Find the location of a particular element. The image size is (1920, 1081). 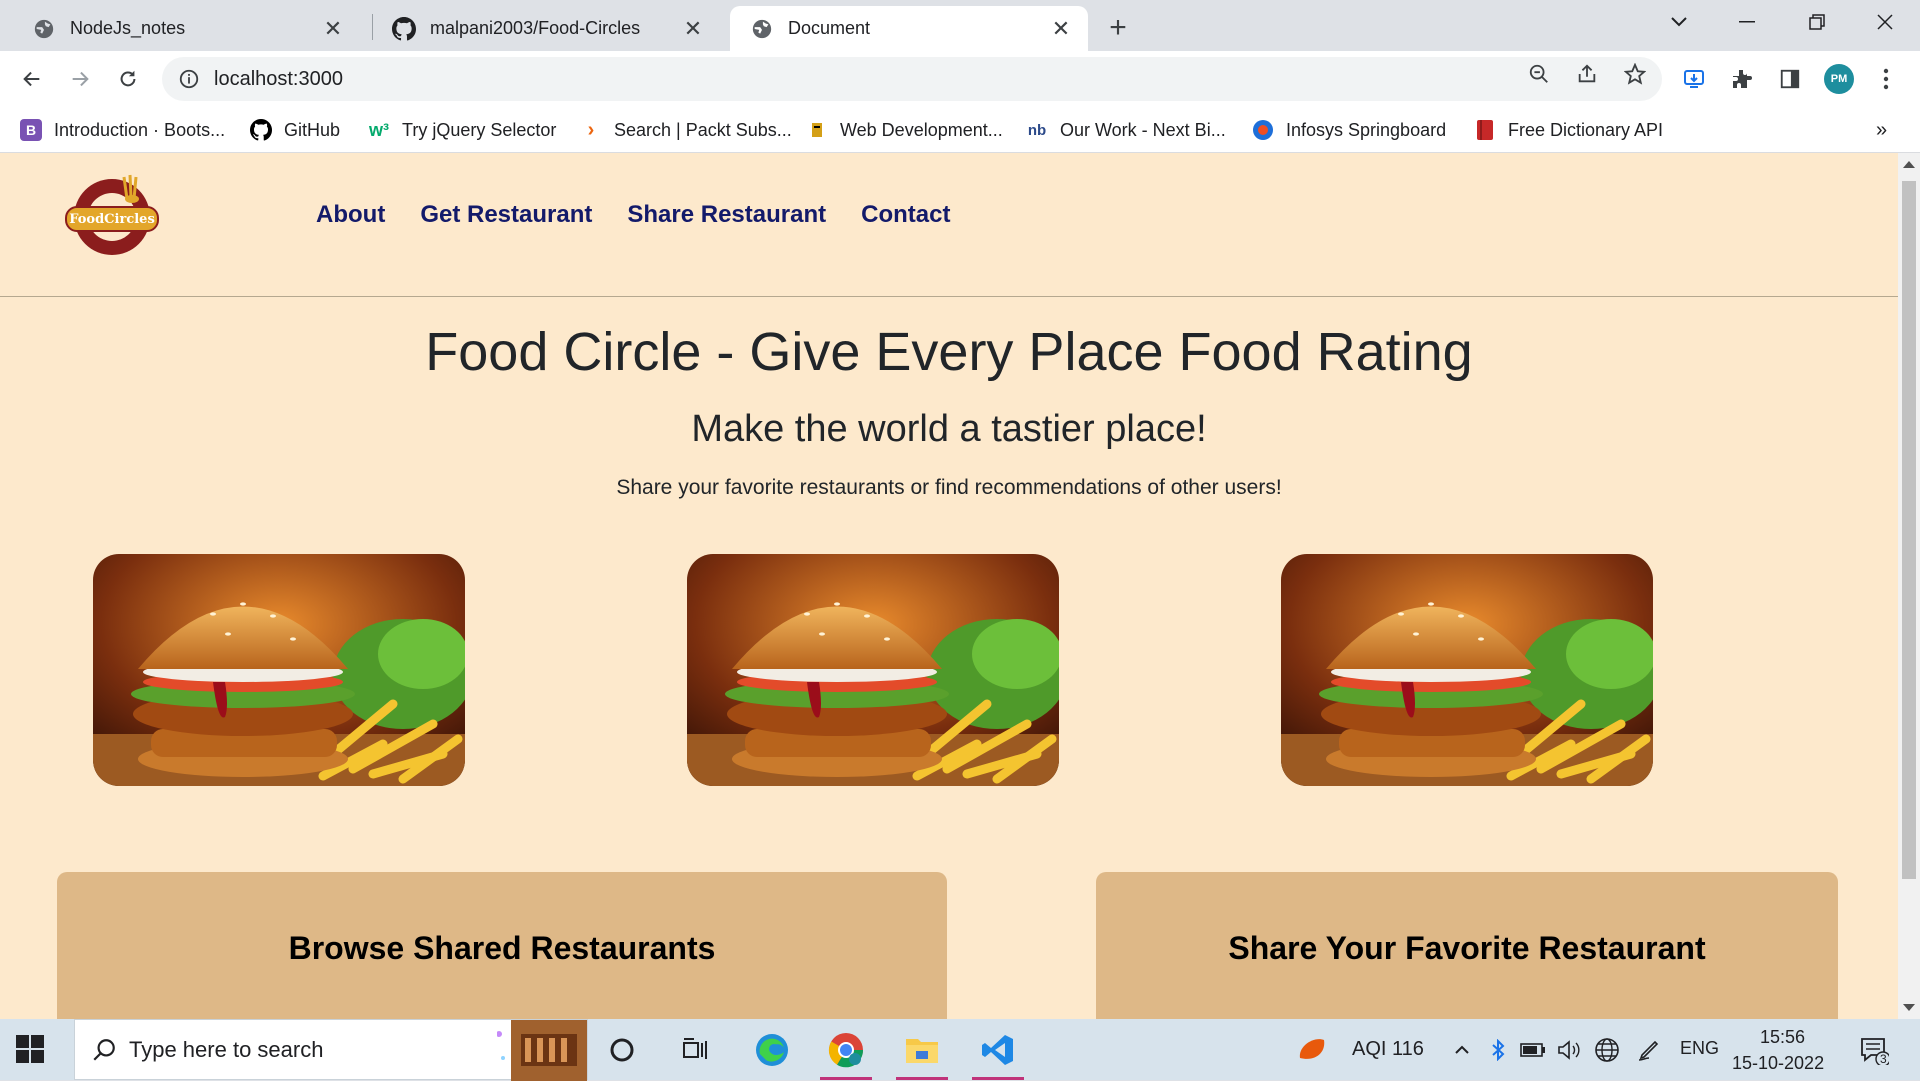

reload-icon is located at coordinates (128, 78).